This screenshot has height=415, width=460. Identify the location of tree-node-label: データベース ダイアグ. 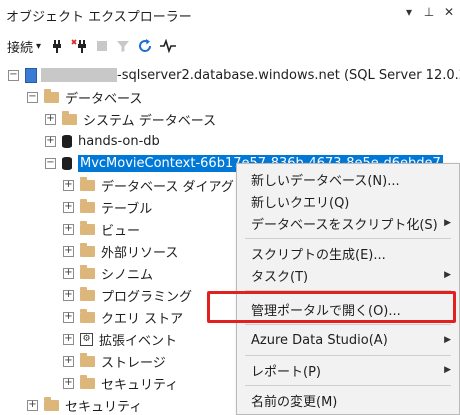
(167, 187).